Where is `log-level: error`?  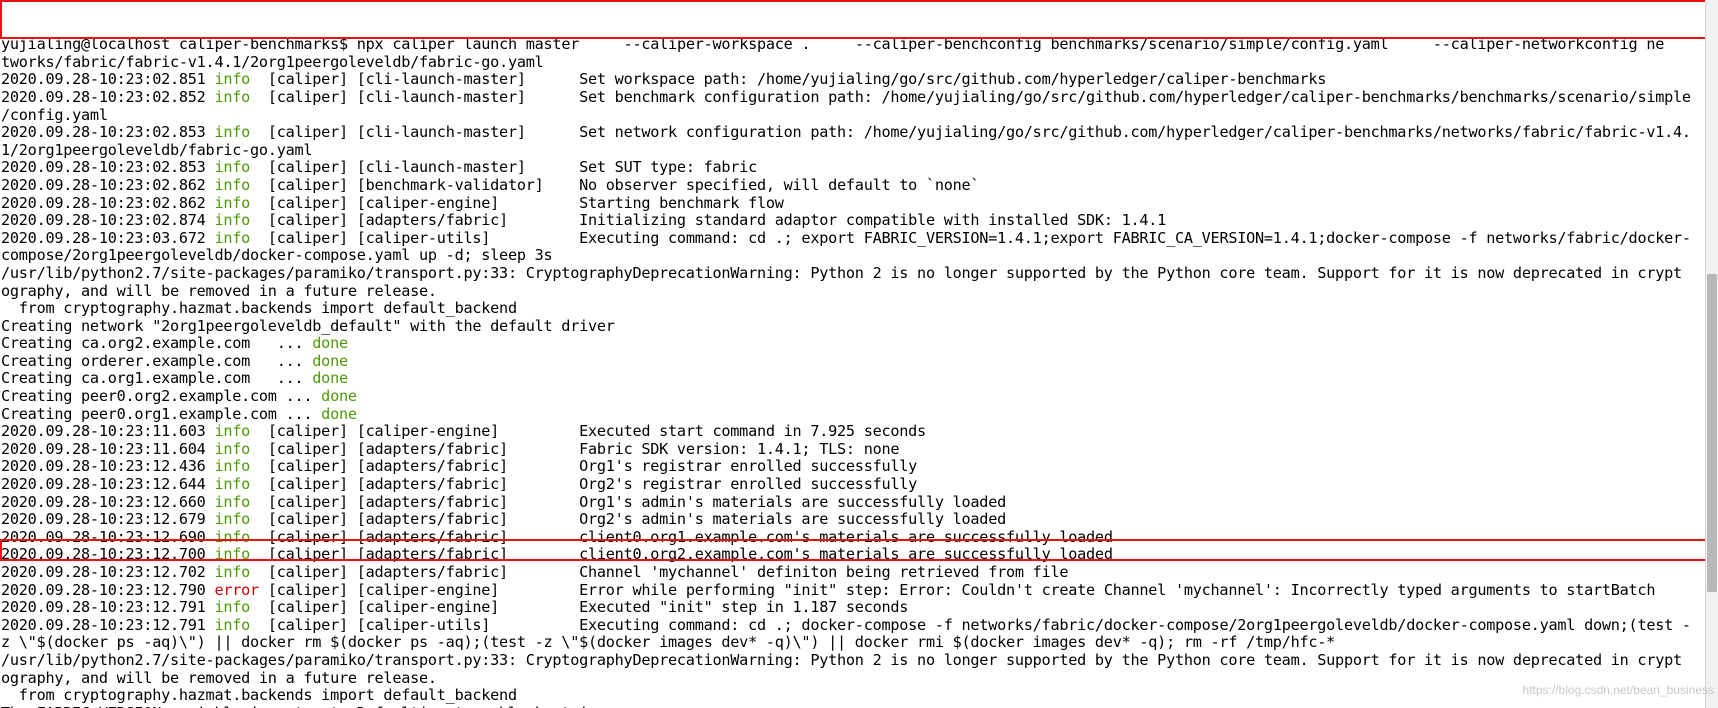 log-level: error is located at coordinates (236, 589).